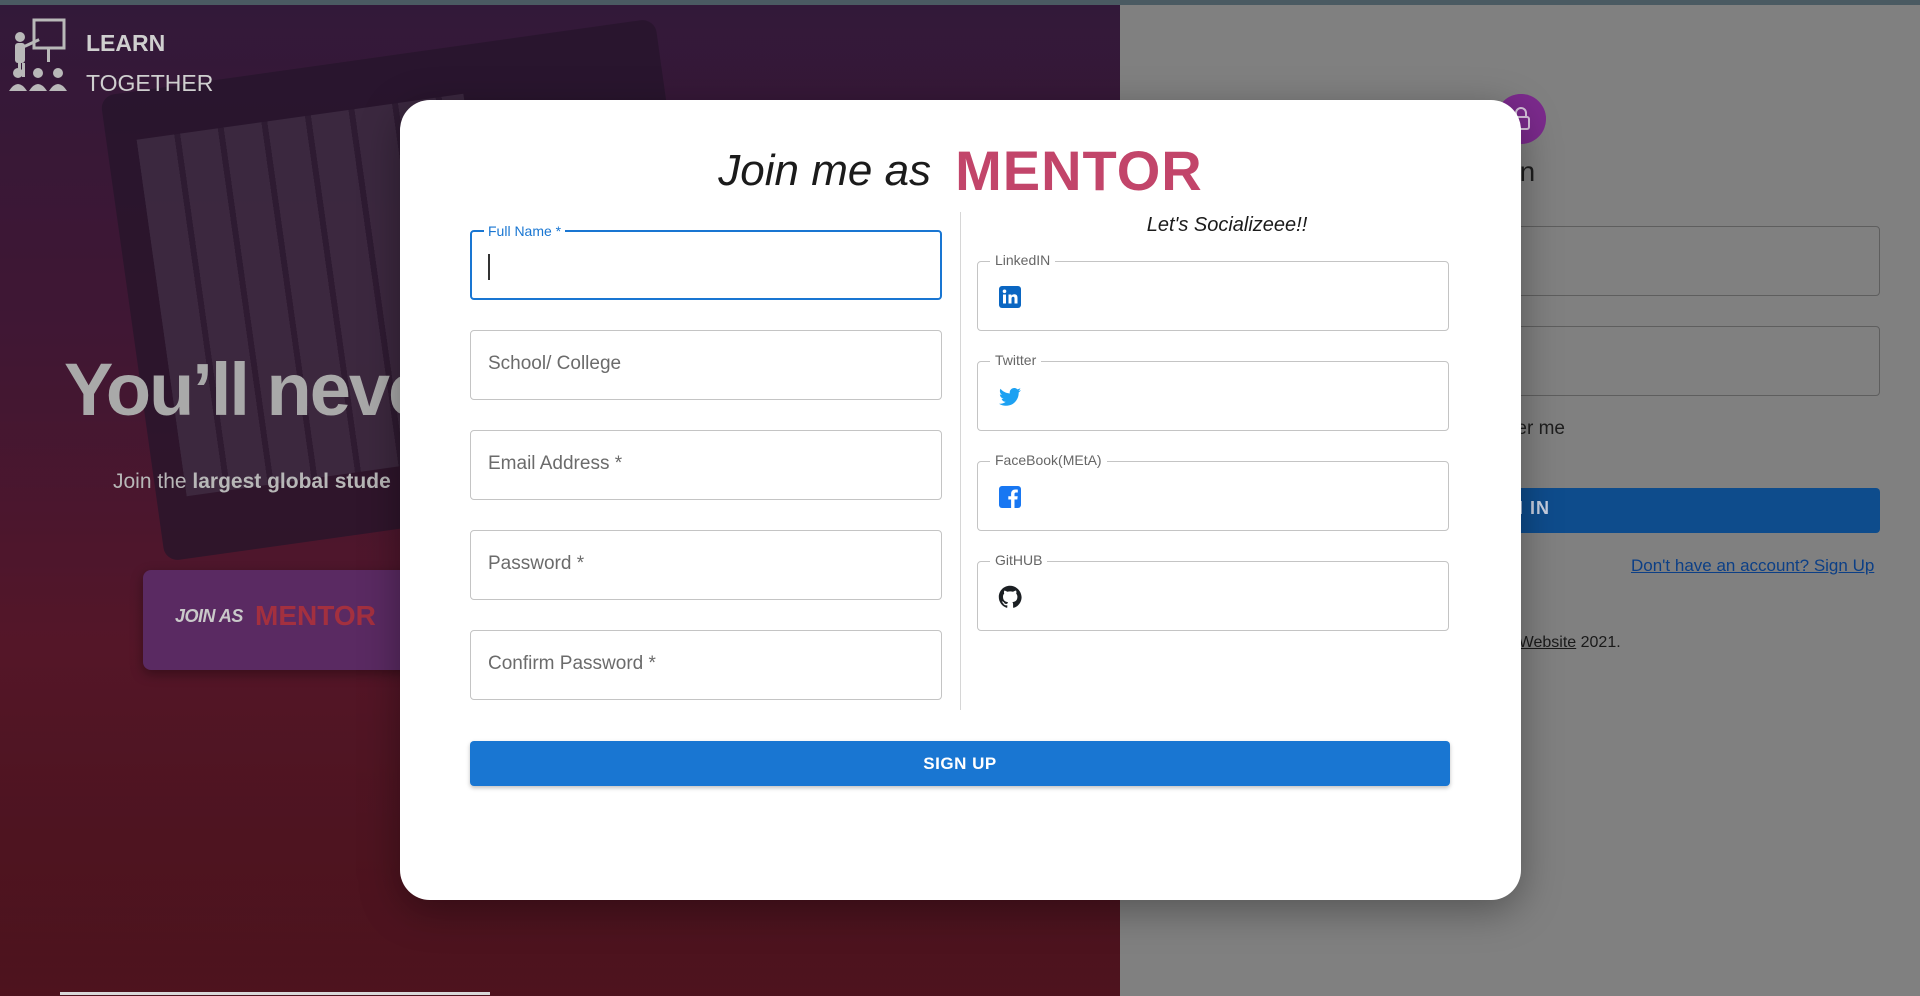 Image resolution: width=1920 pixels, height=996 pixels. Describe the element at coordinates (153, 481) in the screenshot. I see `hero-subtitle-pre: Join the` at that location.